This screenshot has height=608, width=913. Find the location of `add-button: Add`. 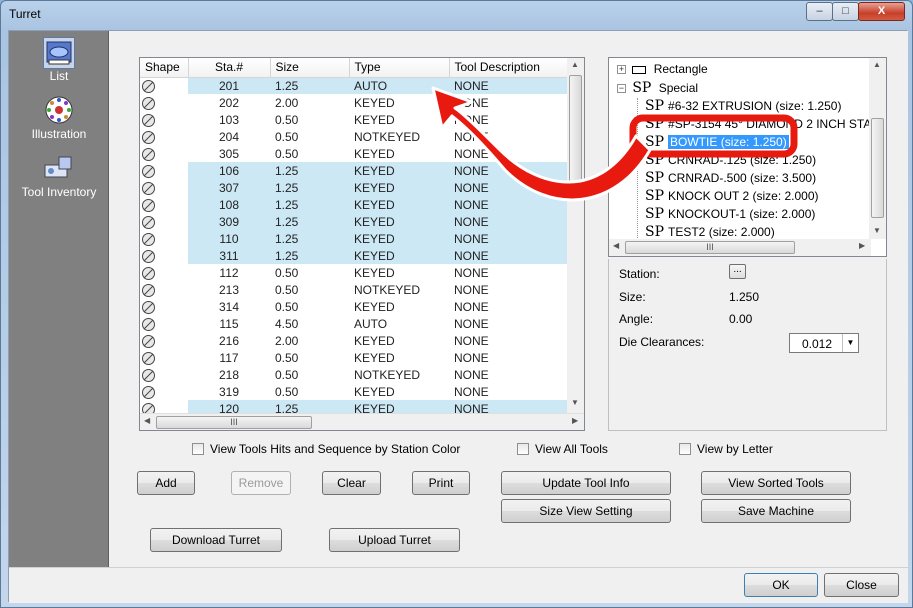

add-button: Add is located at coordinates (166, 483).